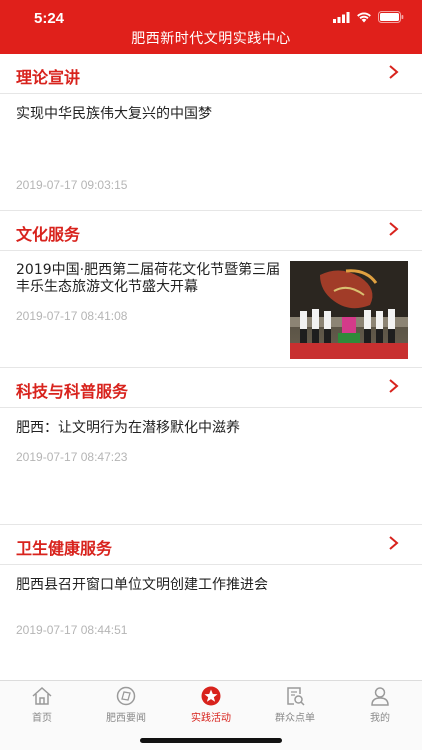 The width and height of the screenshot is (422, 750). What do you see at coordinates (49, 18) in the screenshot?
I see `status-time: 5:24` at bounding box center [49, 18].